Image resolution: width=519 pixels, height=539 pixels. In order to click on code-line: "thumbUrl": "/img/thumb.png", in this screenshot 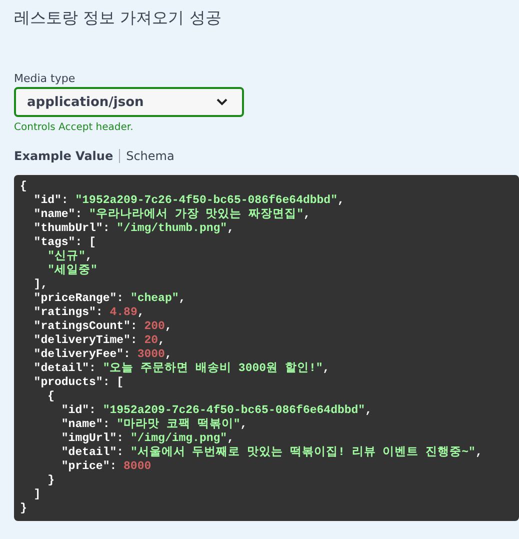, I will do `click(133, 229)`.